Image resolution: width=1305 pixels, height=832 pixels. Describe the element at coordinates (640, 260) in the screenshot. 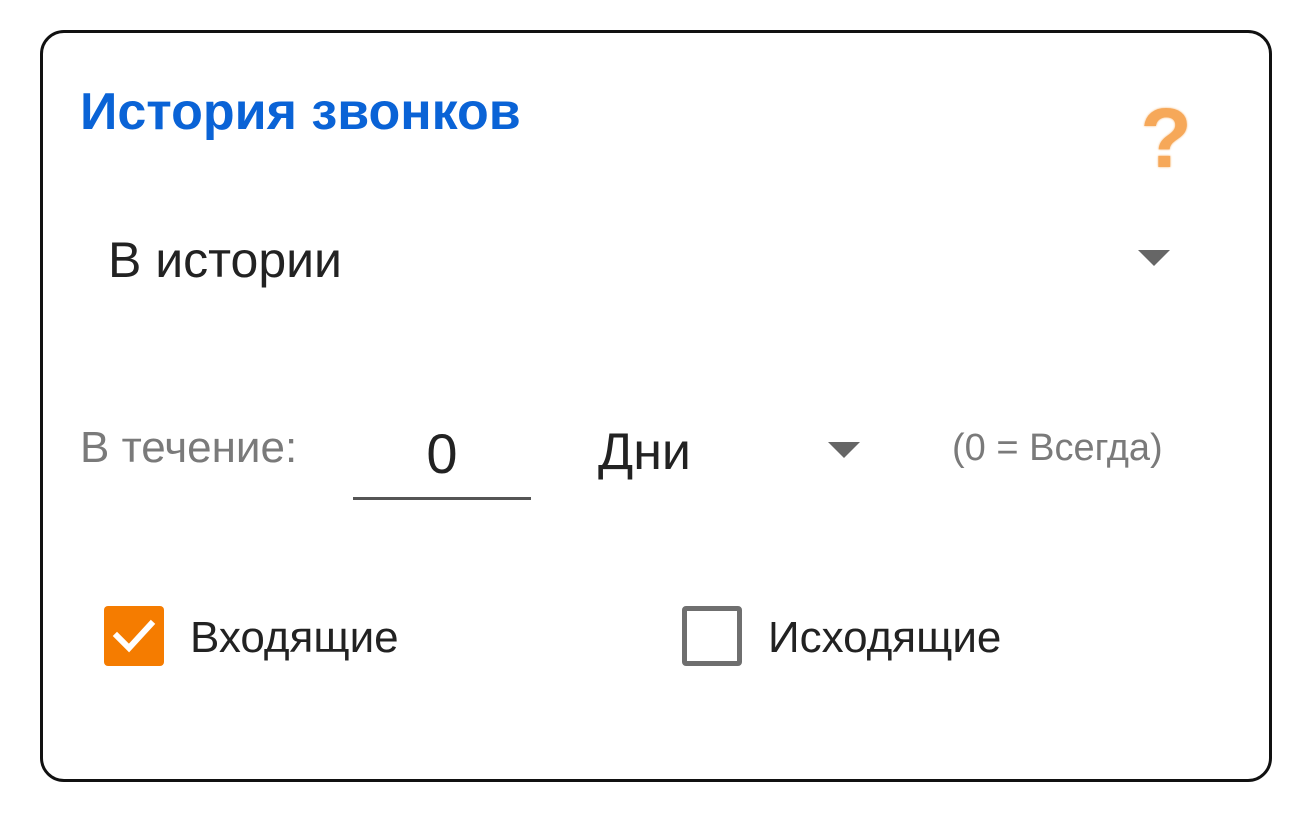

I see `history-dropdown: В истории` at that location.